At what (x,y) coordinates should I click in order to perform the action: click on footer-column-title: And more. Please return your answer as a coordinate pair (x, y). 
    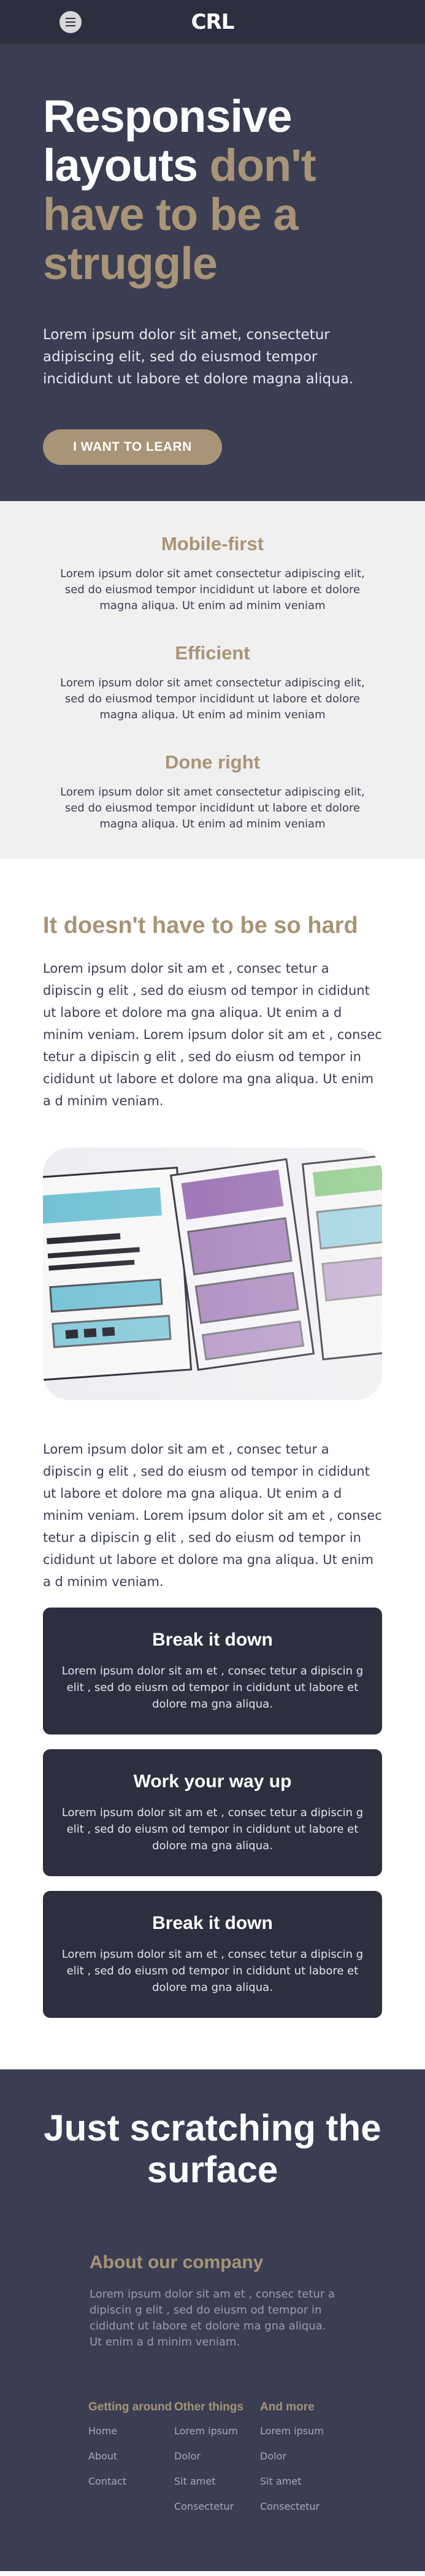
    Looking at the image, I should click on (287, 2407).